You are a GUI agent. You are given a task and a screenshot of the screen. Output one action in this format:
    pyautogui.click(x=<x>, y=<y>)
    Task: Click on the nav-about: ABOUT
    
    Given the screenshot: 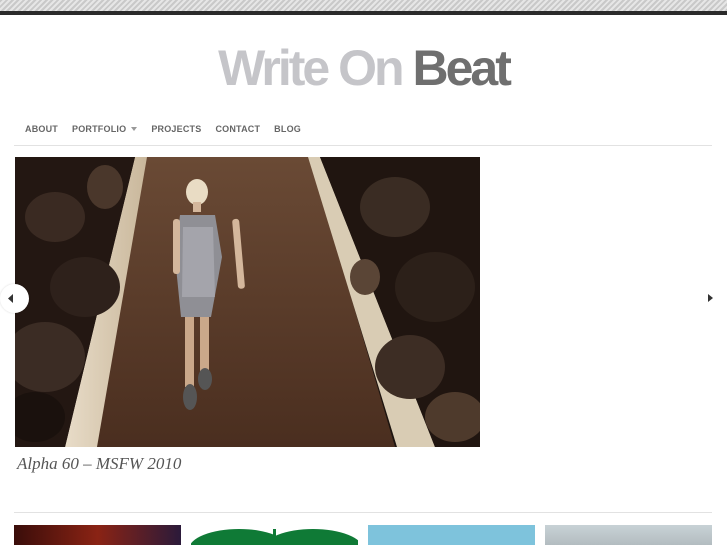 What is the action you would take?
    pyautogui.click(x=41, y=129)
    